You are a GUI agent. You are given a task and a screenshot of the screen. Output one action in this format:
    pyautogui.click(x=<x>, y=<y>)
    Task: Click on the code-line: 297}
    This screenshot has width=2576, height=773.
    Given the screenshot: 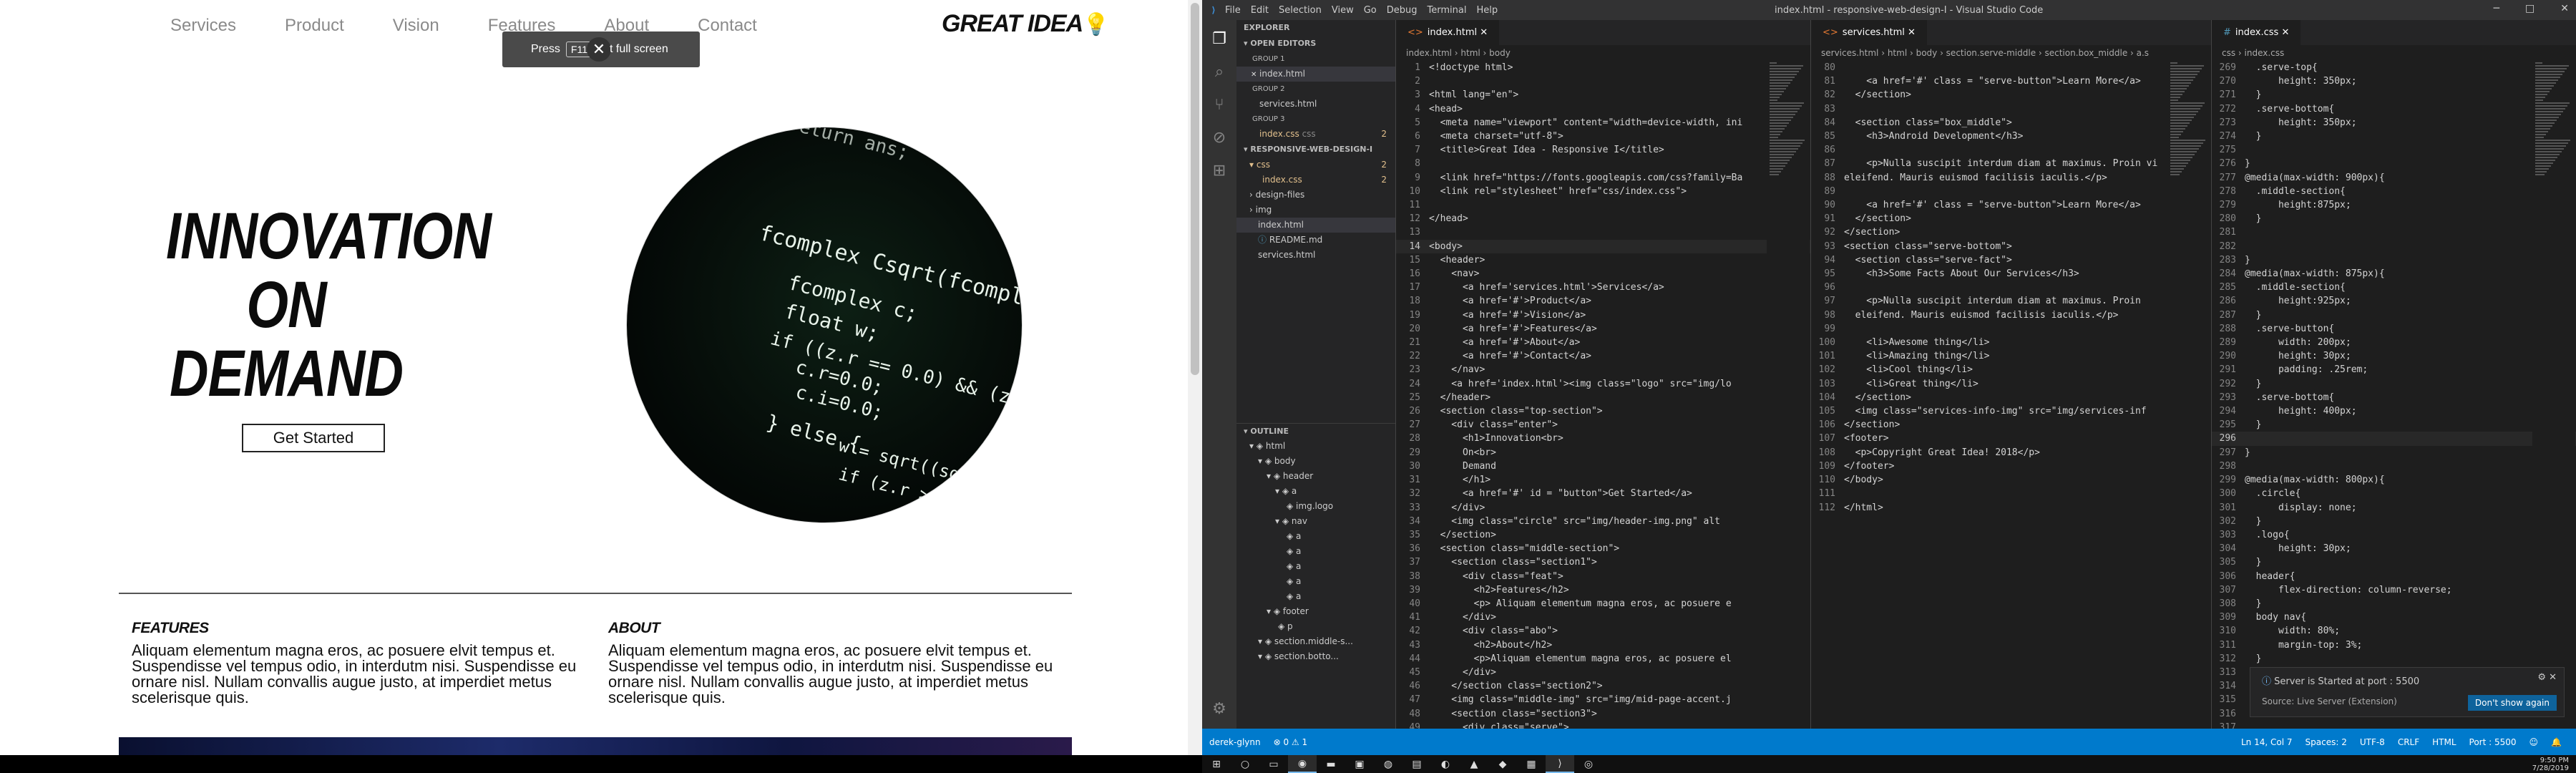 What is the action you would take?
    pyautogui.click(x=2394, y=453)
    